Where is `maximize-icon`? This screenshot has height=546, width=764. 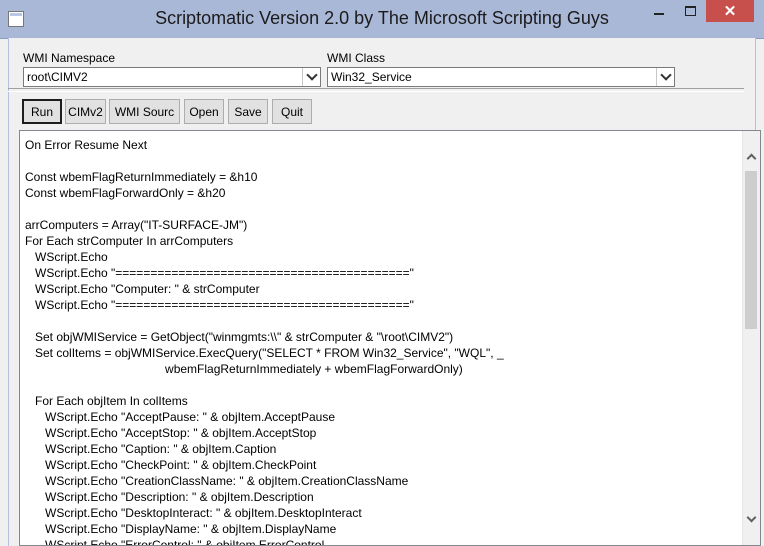 maximize-icon is located at coordinates (690, 11).